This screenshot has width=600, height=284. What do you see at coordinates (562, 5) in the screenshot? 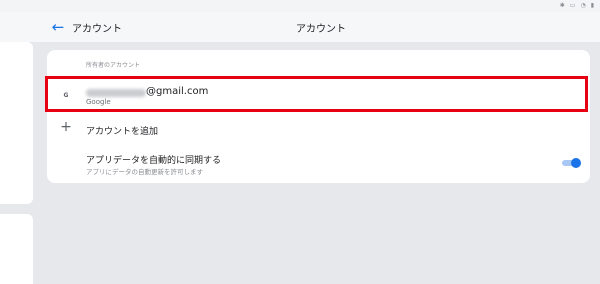
I see `bluetooth-icon: ✱` at bounding box center [562, 5].